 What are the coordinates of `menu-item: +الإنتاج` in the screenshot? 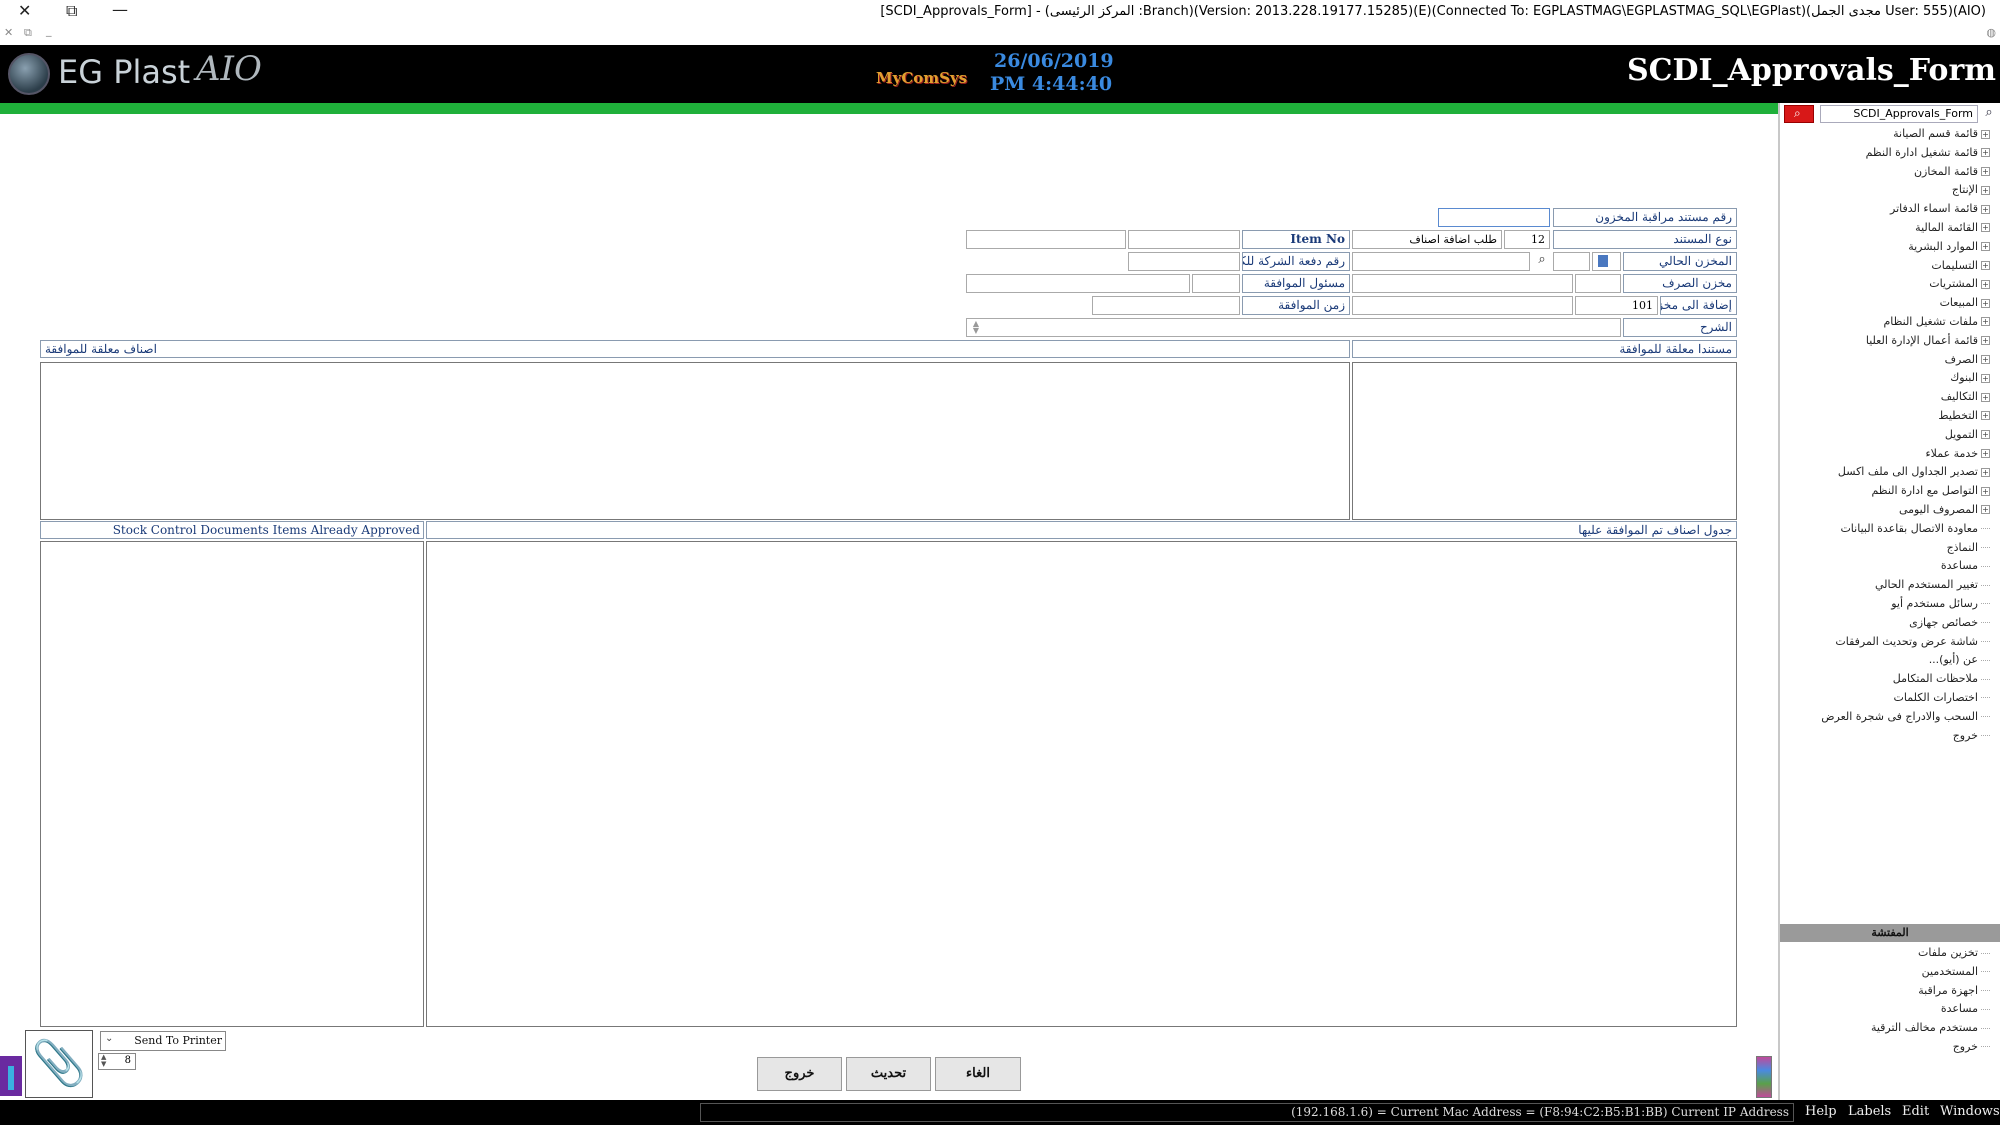 It's located at (1905, 190).